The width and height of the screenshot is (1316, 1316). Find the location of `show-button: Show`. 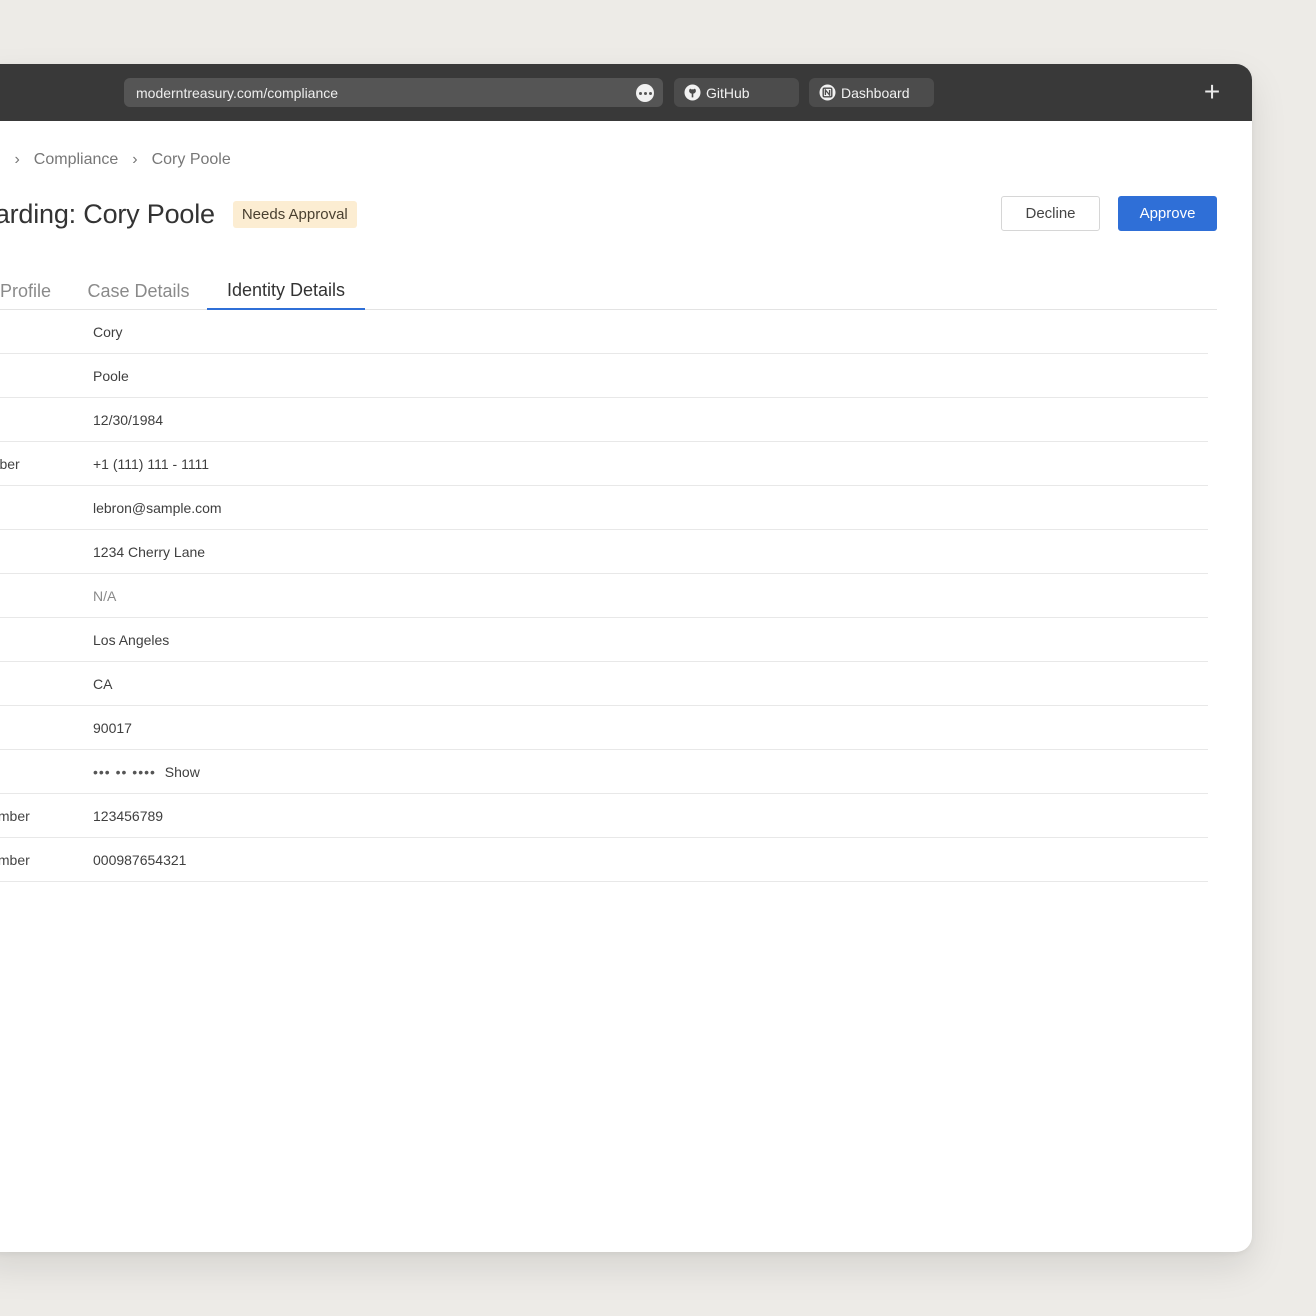

show-button: Show is located at coordinates (182, 772).